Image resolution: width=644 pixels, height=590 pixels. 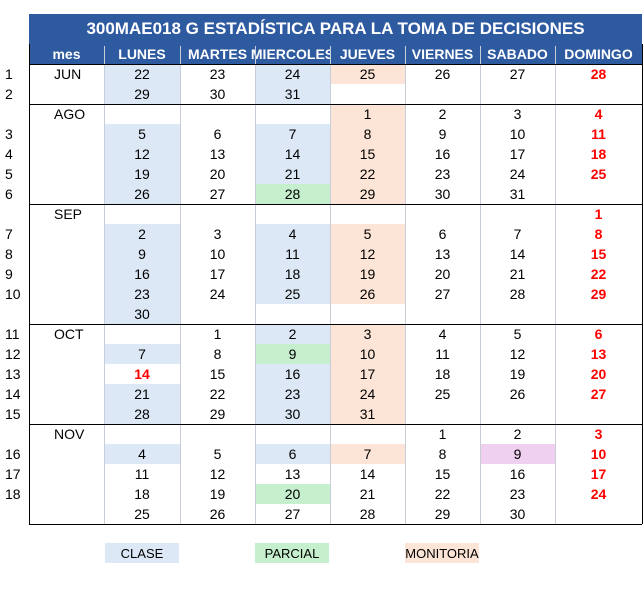 I want to click on day-cell-jueves: 3, so click(x=367, y=334).